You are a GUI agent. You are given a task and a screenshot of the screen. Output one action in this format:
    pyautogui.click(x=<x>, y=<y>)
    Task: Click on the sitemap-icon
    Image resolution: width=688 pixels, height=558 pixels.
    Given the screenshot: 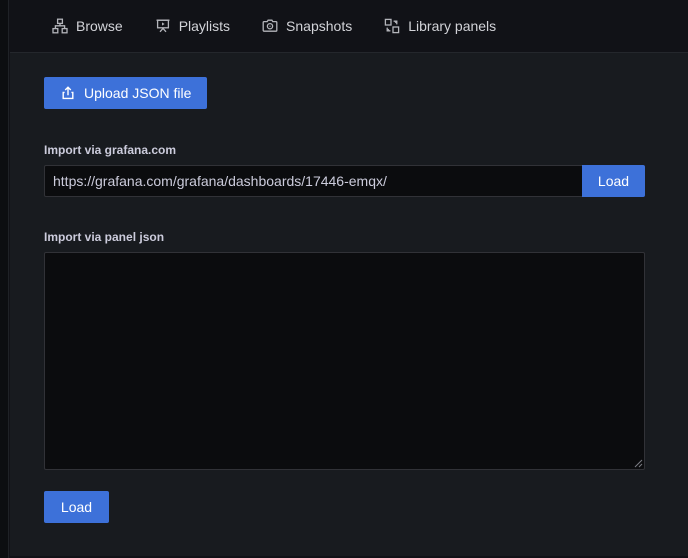 What is the action you would take?
    pyautogui.click(x=60, y=26)
    